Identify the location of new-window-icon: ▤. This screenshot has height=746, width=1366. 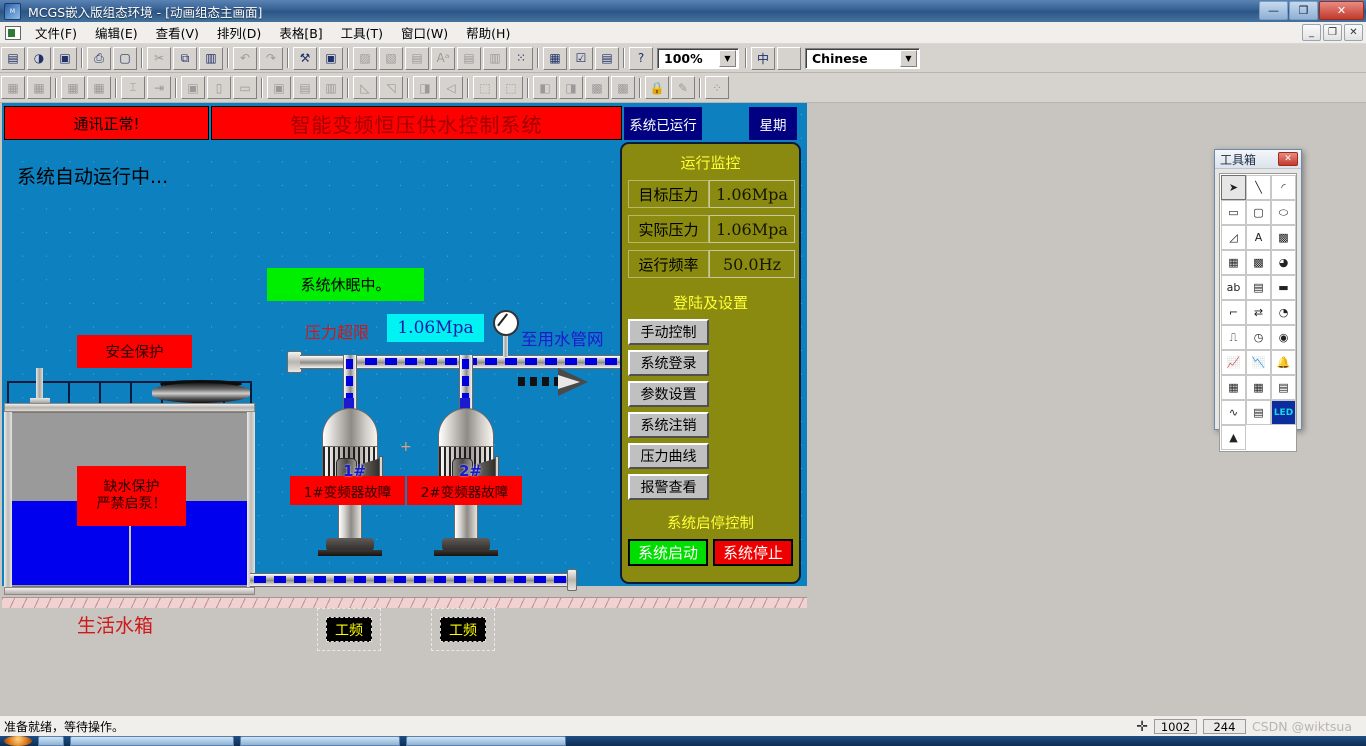
(13, 58).